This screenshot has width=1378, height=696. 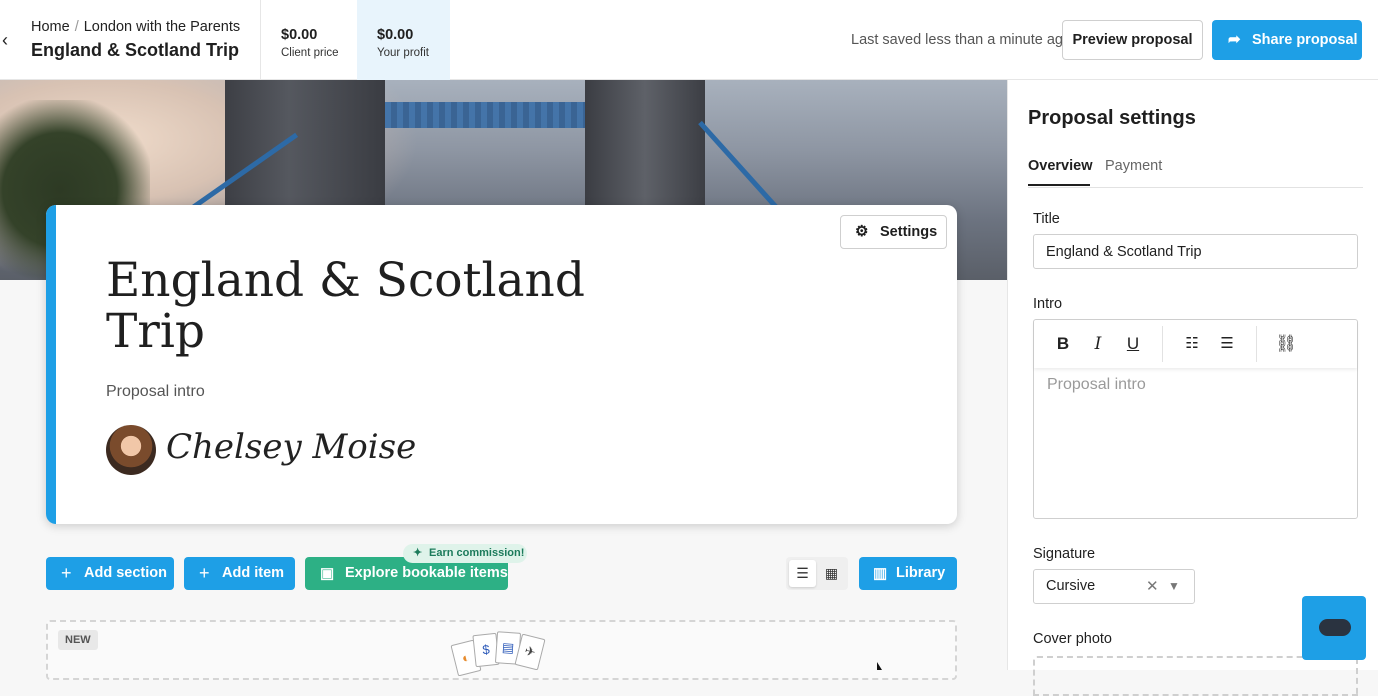 I want to click on cover-photo-dropzone, so click(x=1195, y=676).